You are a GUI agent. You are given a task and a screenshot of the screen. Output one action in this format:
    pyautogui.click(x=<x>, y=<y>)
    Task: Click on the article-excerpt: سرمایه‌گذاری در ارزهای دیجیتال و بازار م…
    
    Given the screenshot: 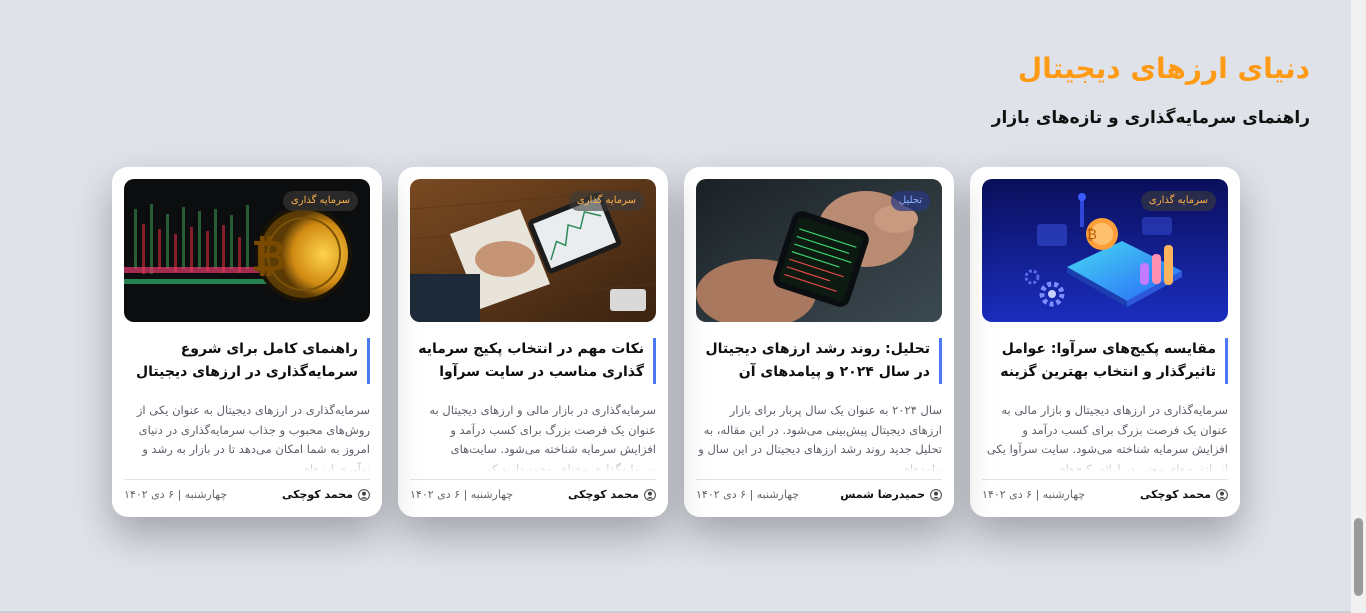 What is the action you would take?
    pyautogui.click(x=1106, y=436)
    